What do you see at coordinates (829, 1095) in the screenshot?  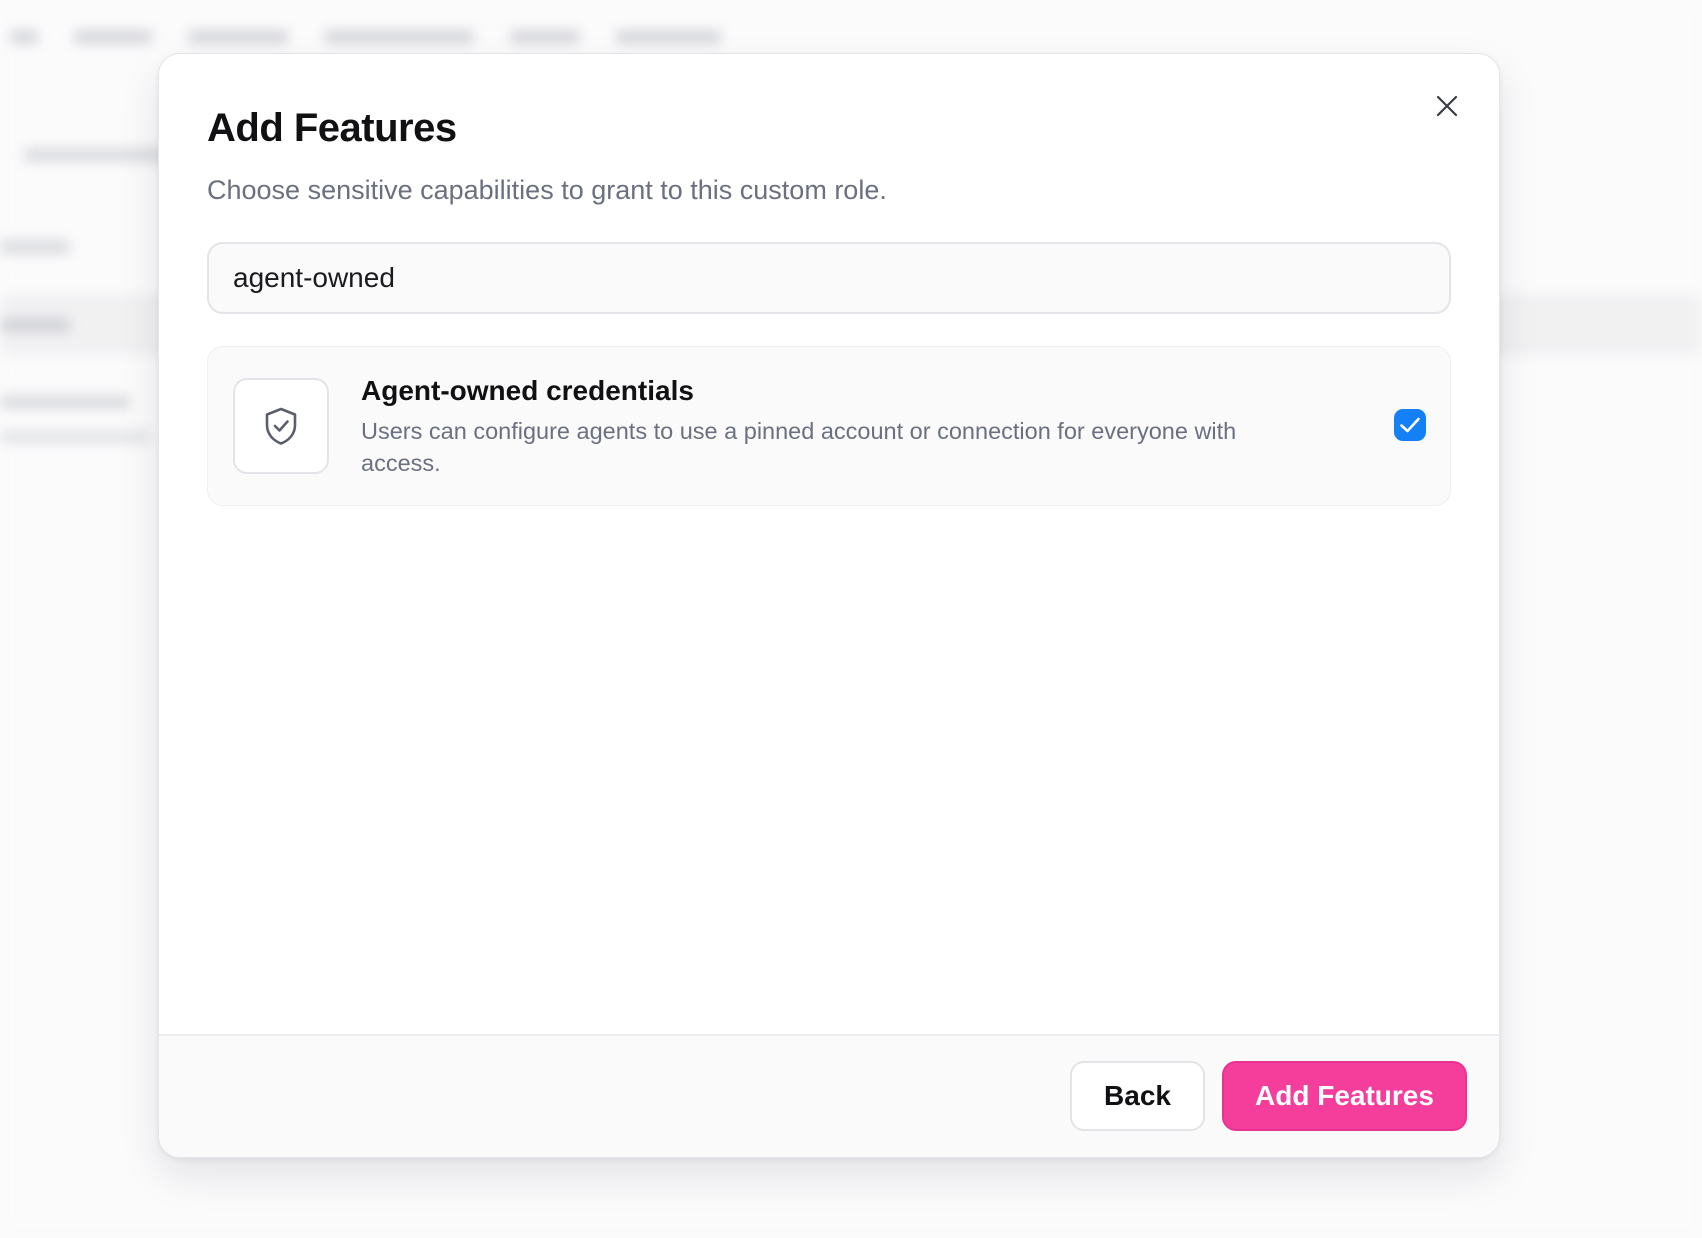 I see `dialog-footer: Back Add Features` at bounding box center [829, 1095].